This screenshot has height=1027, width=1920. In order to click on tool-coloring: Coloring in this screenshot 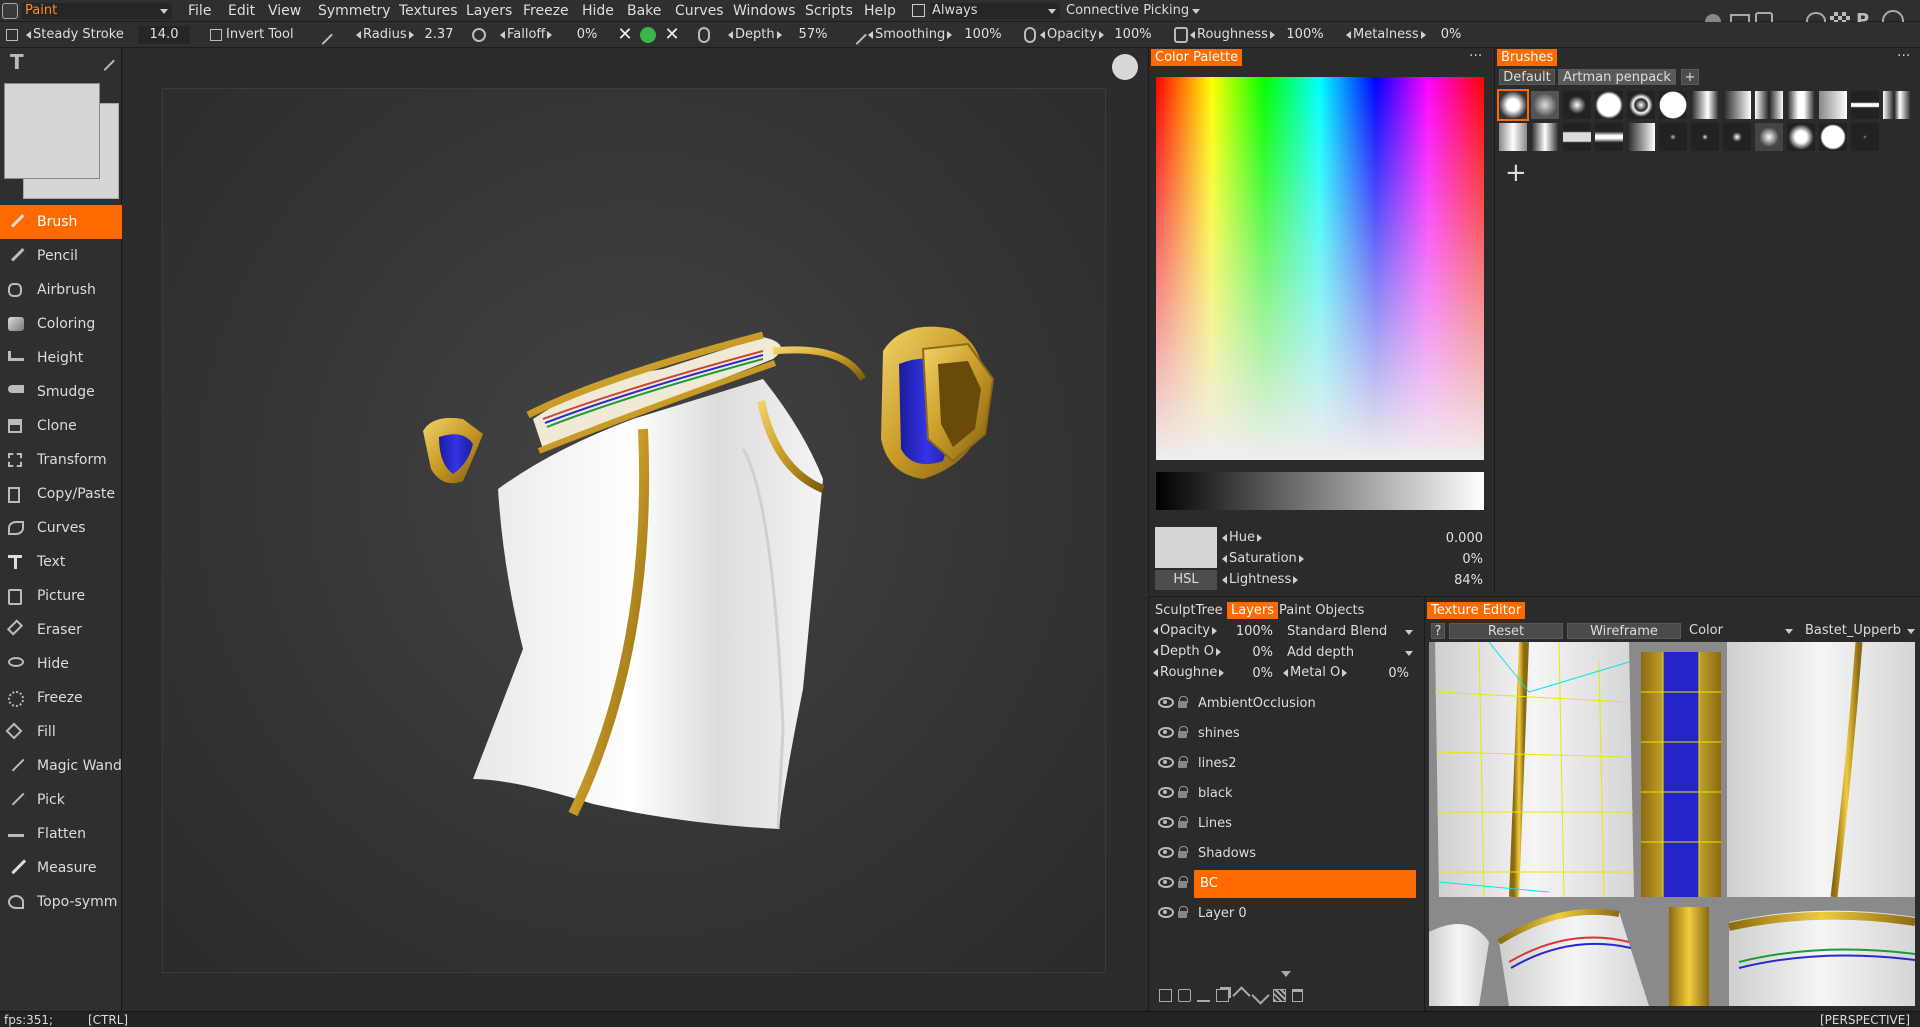, I will do `click(61, 324)`.